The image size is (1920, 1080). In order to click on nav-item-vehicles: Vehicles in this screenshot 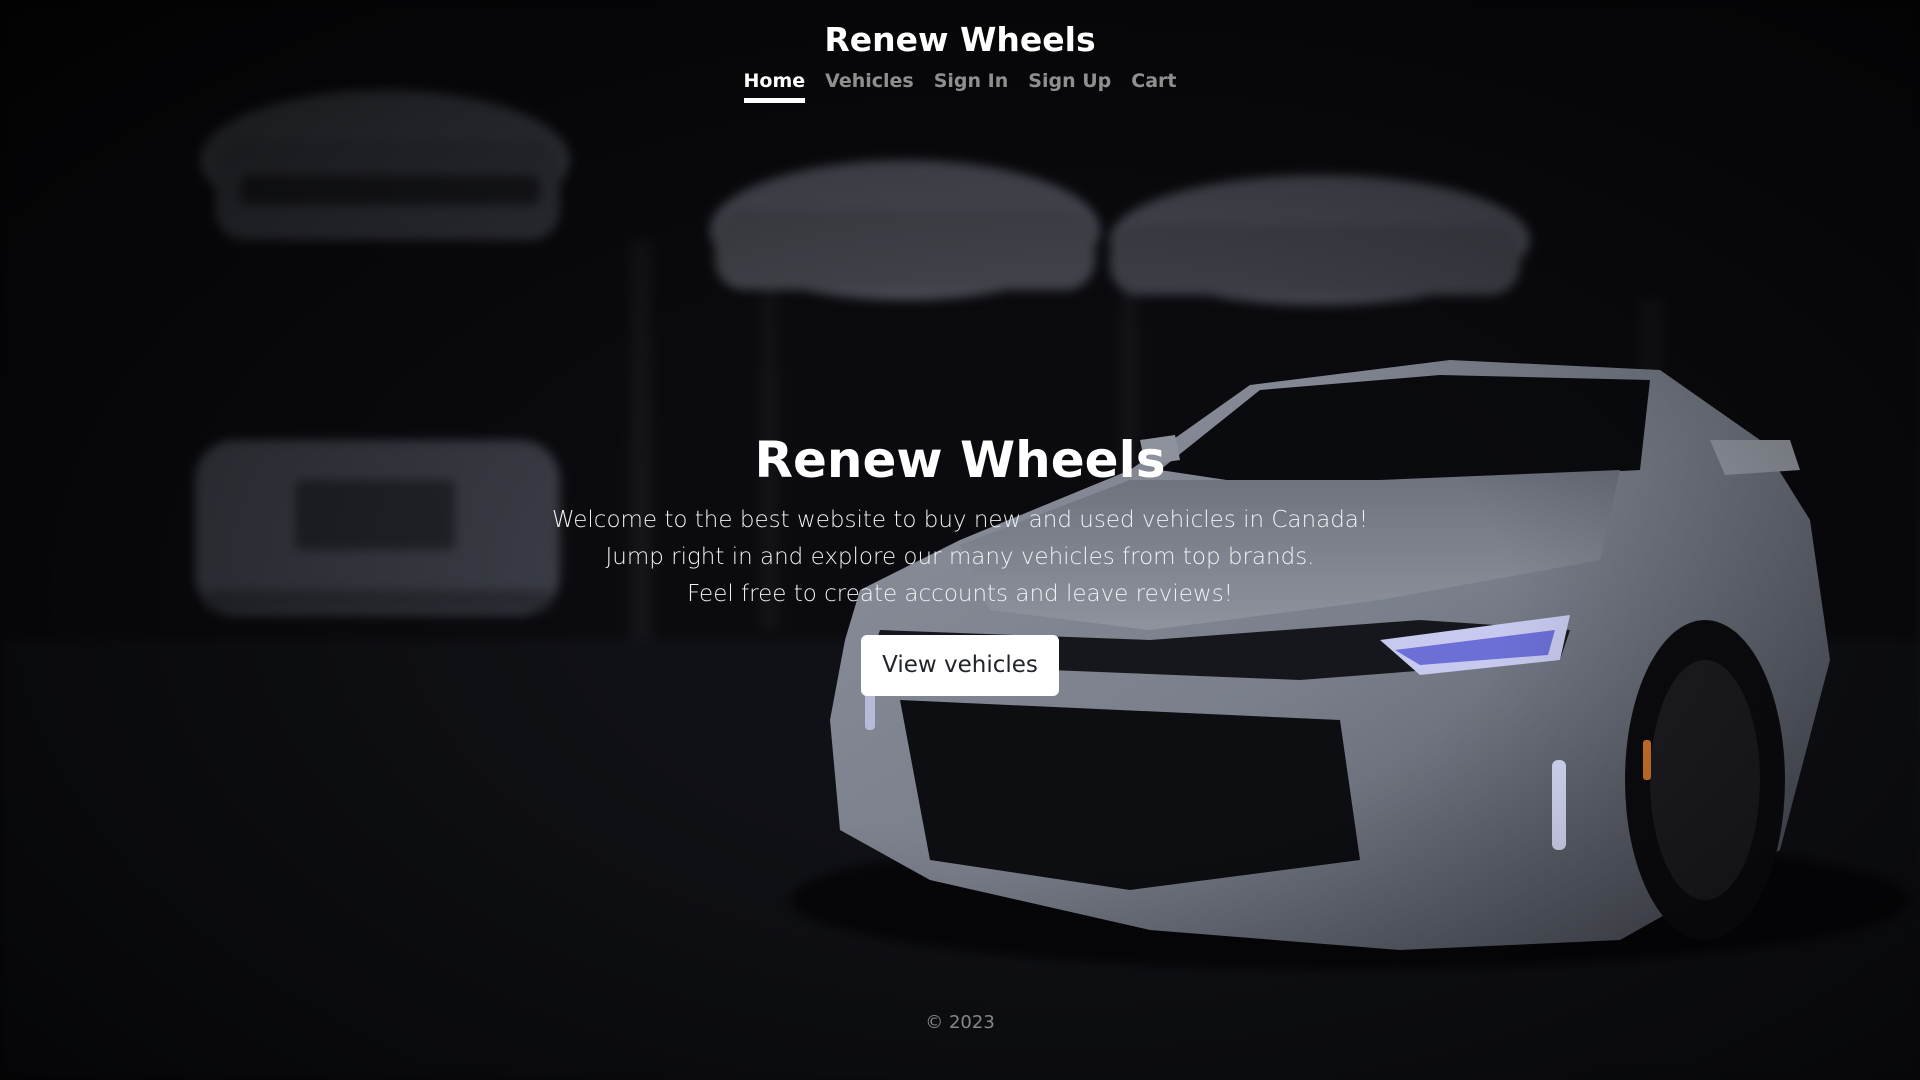, I will do `click(869, 86)`.